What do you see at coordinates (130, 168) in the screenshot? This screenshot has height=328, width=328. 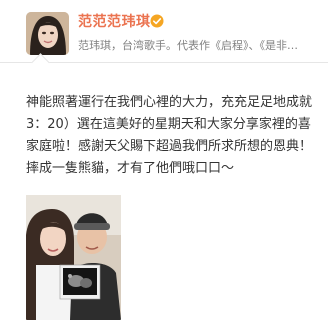 I see `post-line: 摔成一隻熊貓，才有了他們哦口口～` at bounding box center [130, 168].